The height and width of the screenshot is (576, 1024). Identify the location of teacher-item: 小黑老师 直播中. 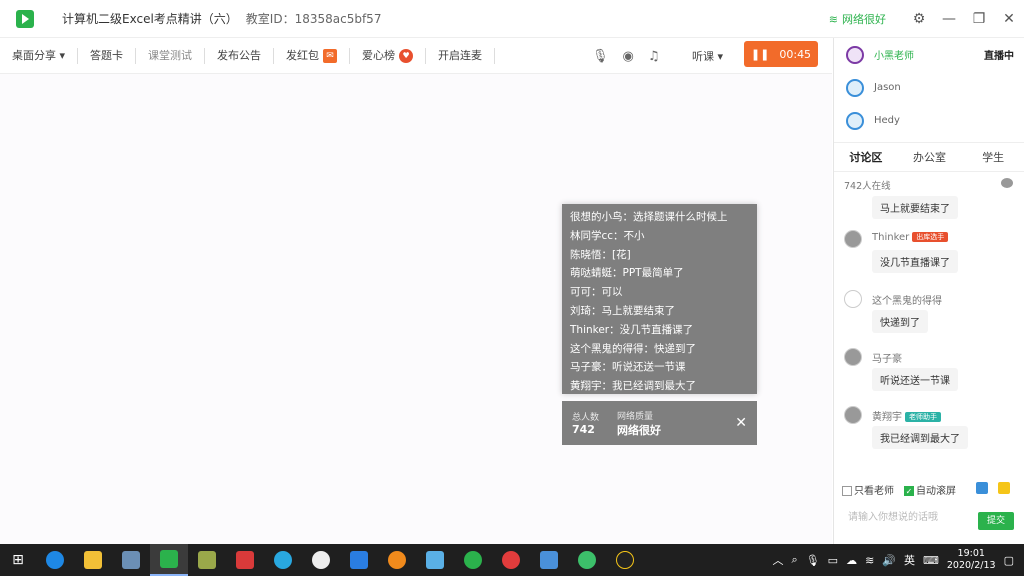
(929, 54).